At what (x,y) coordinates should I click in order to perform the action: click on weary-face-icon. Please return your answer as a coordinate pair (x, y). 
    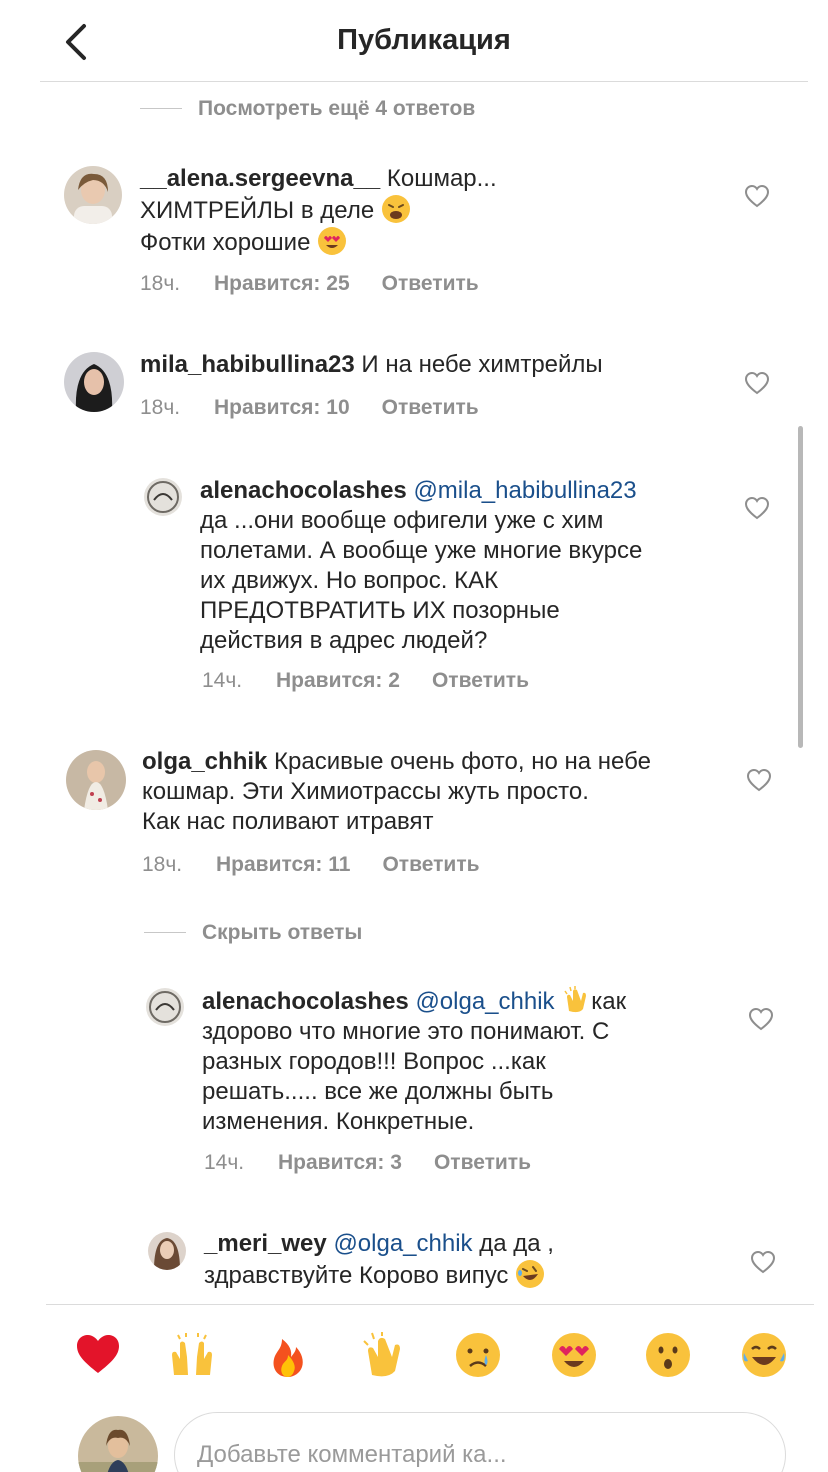
    Looking at the image, I should click on (395, 209).